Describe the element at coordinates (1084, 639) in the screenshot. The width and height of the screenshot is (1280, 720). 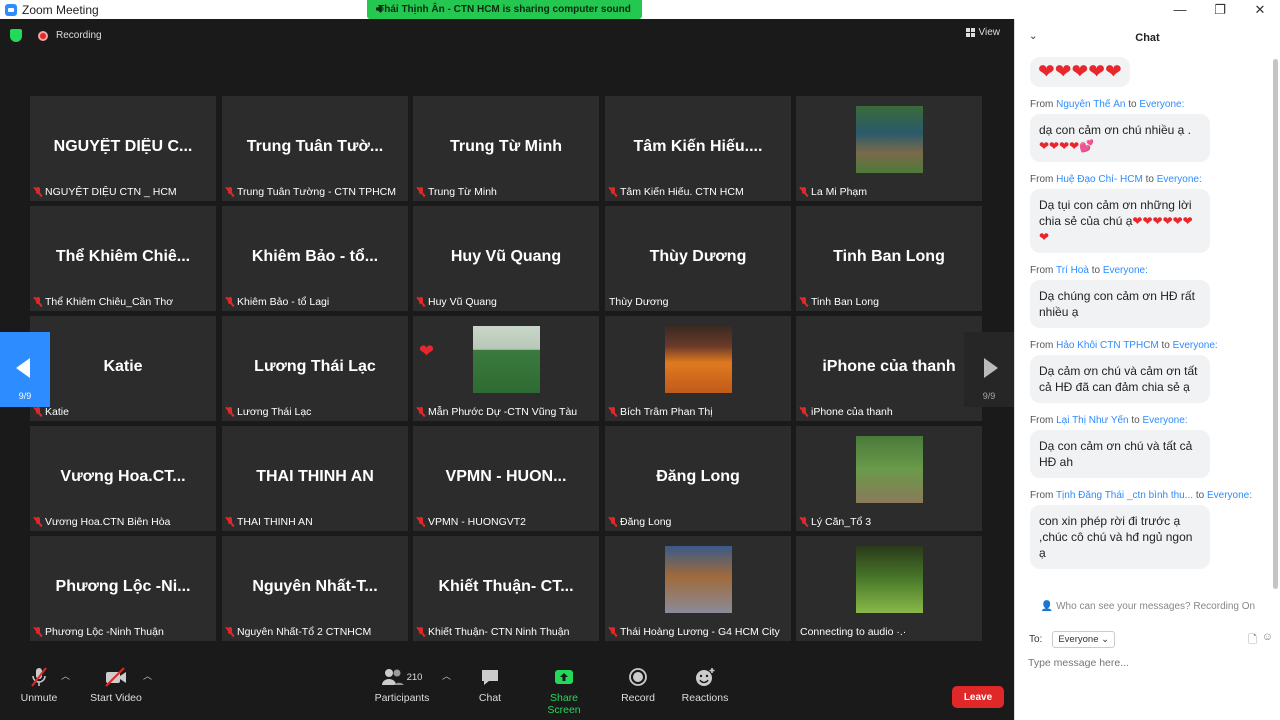
I see `recipient-dropdown: Everyone ⌄` at that location.